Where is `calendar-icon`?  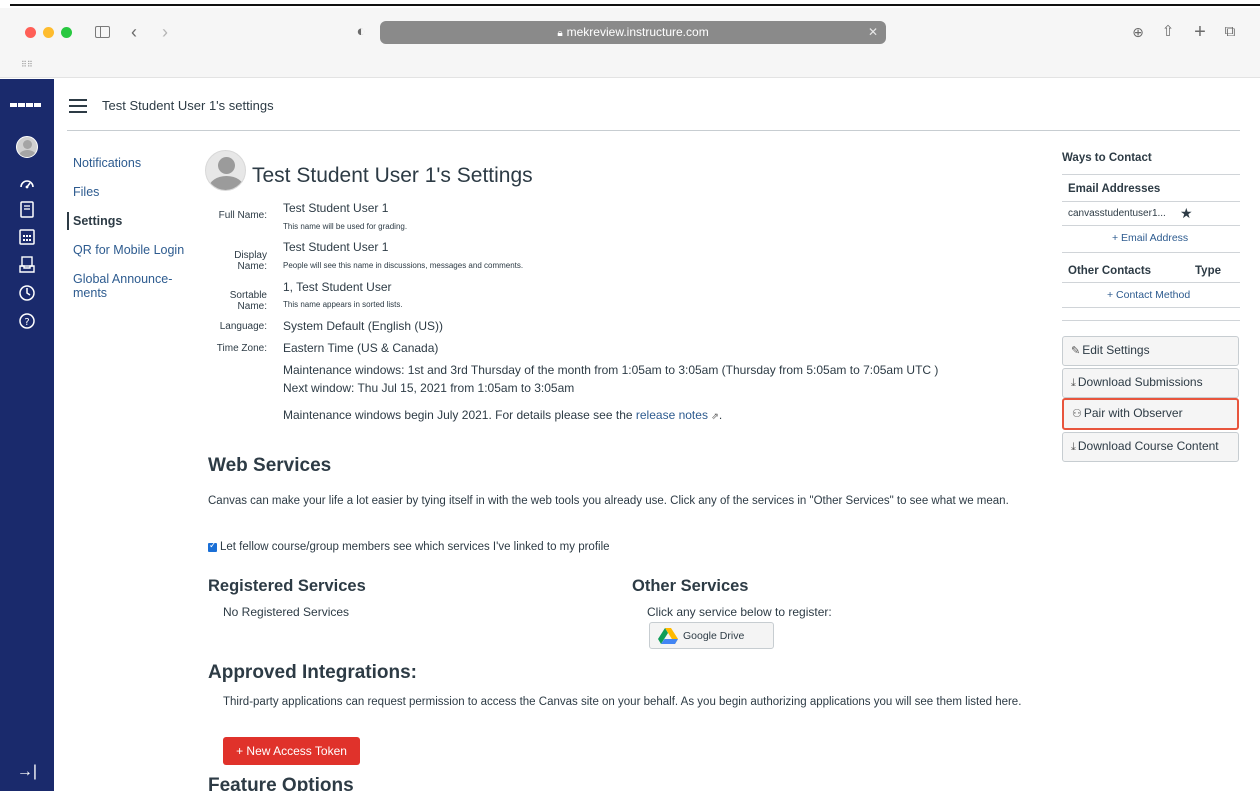 calendar-icon is located at coordinates (27, 240).